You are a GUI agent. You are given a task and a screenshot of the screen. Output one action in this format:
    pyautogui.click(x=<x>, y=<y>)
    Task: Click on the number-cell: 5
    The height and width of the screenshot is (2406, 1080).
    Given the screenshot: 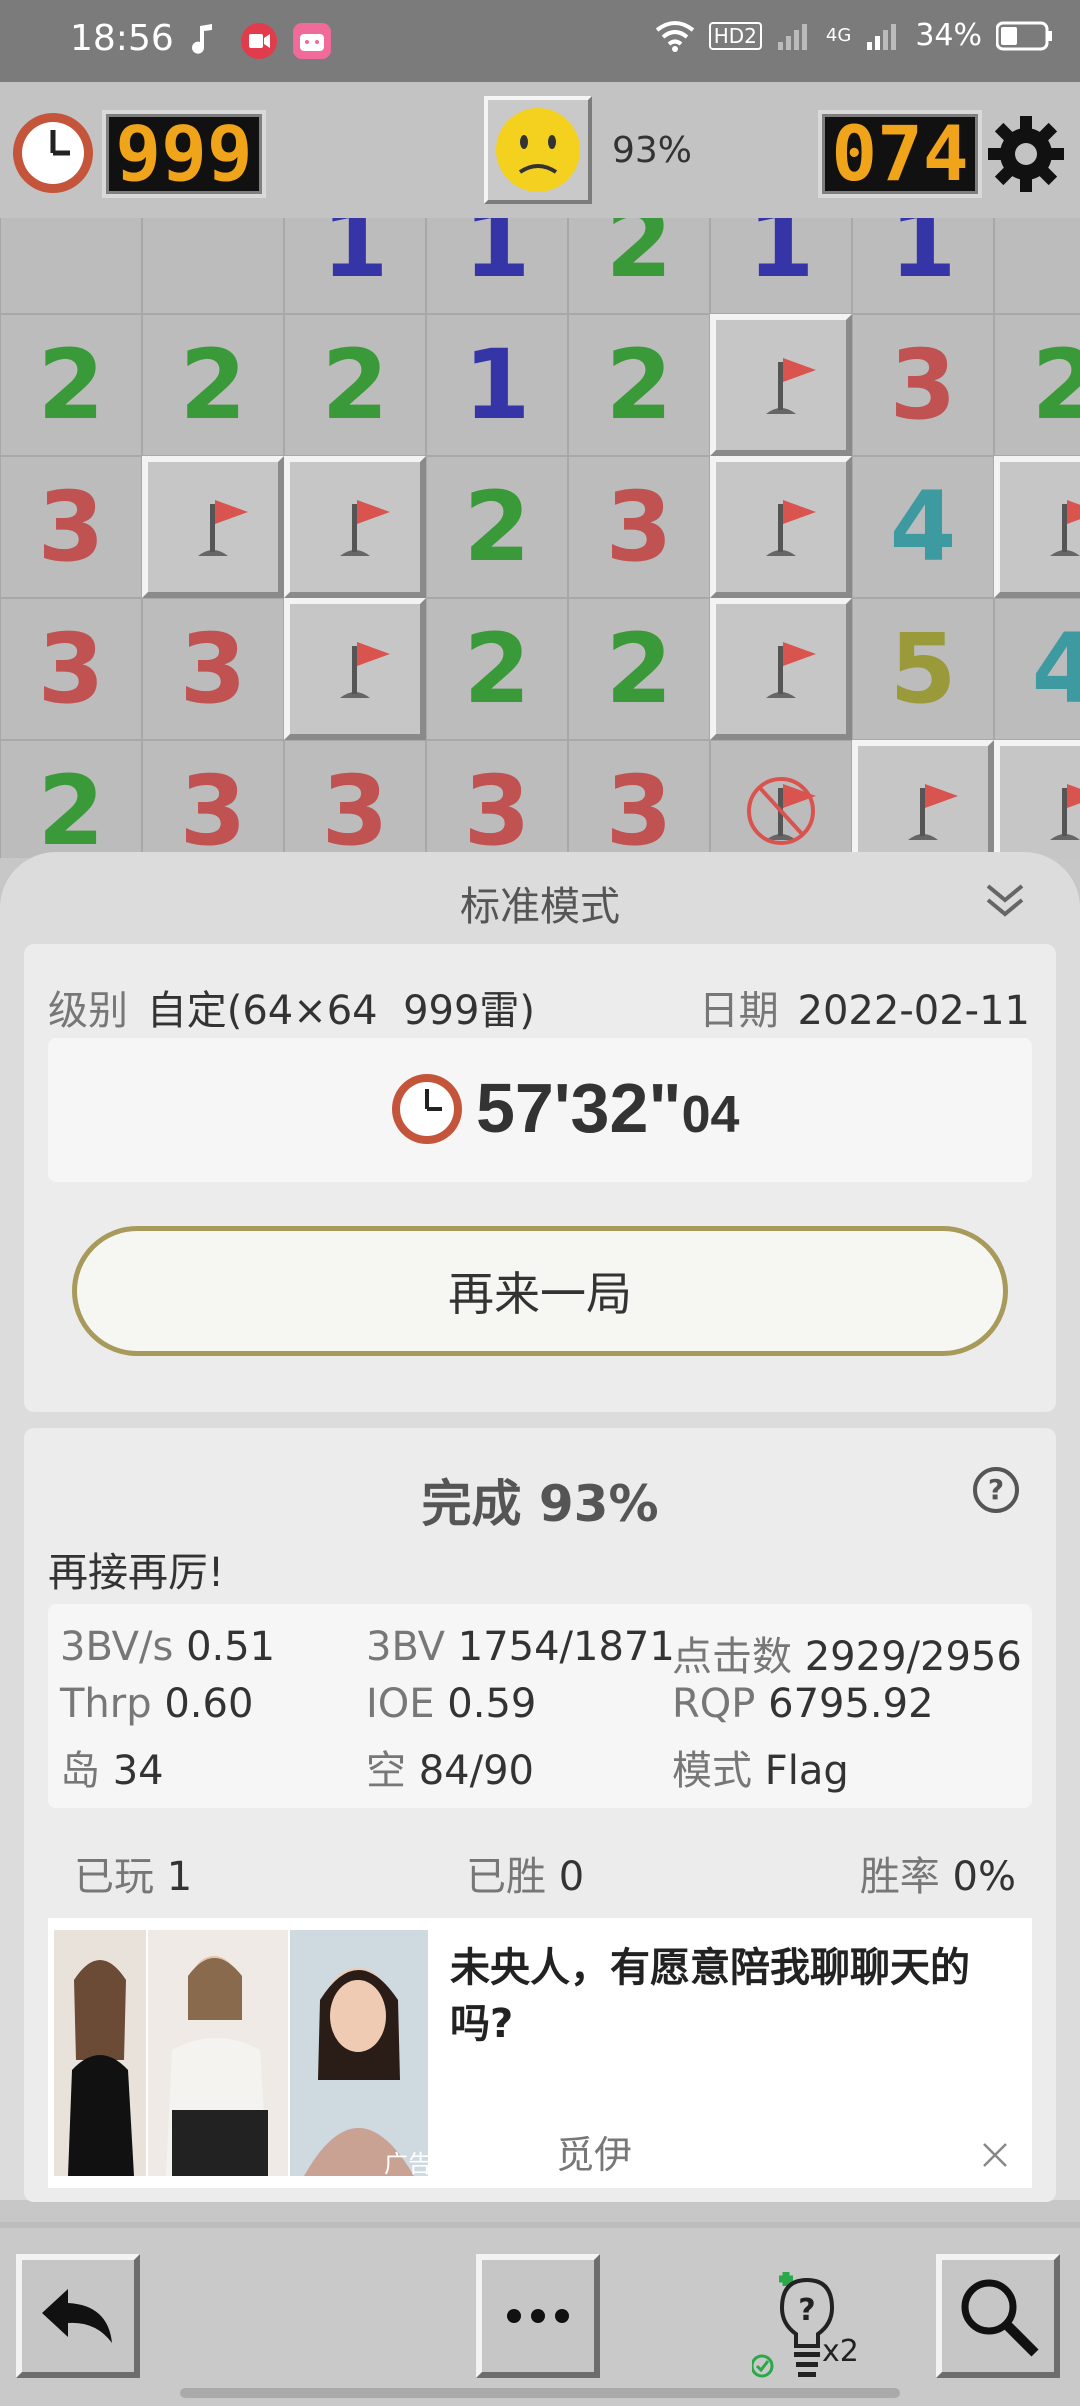 What is the action you would take?
    pyautogui.click(x=923, y=669)
    